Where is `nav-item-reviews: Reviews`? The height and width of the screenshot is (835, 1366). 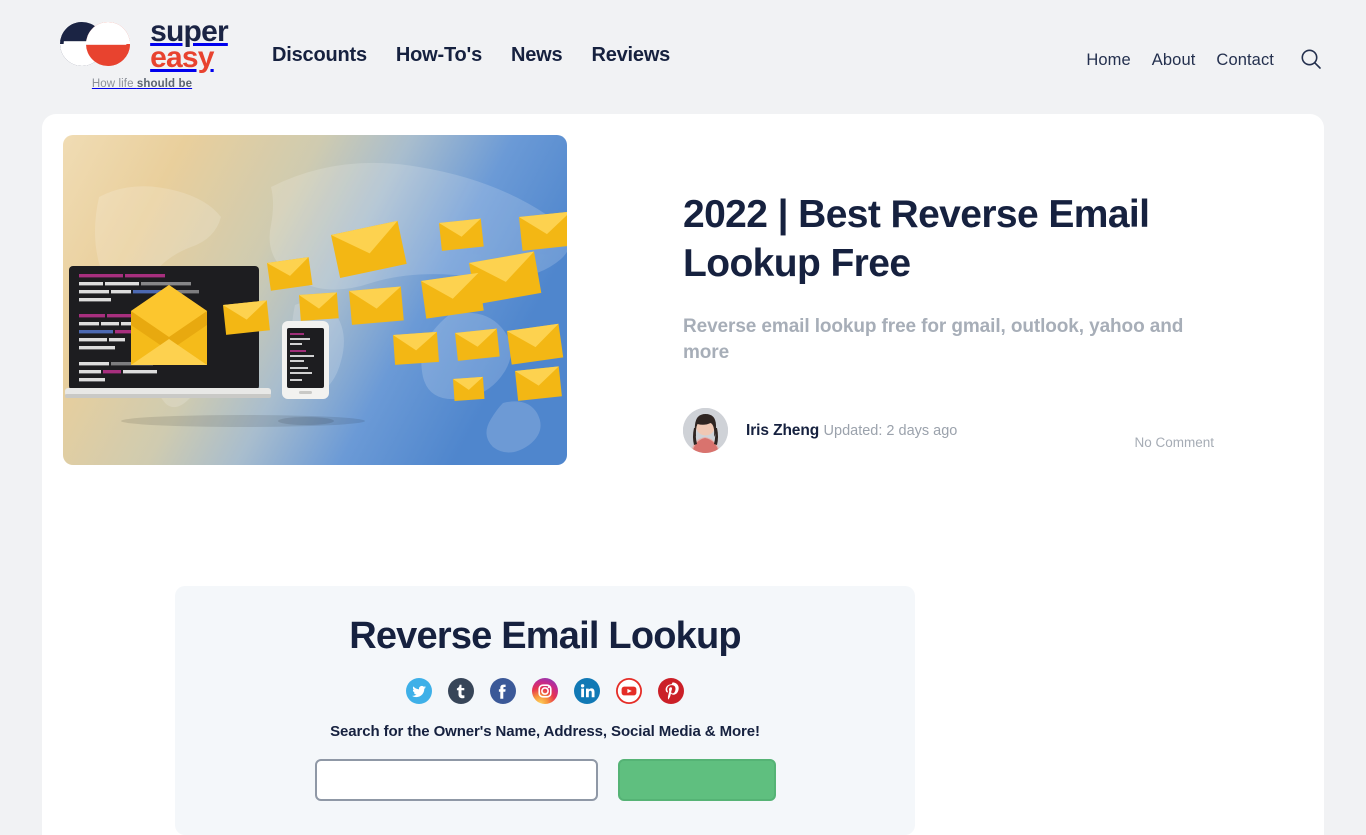
nav-item-reviews: Reviews is located at coordinates (630, 55).